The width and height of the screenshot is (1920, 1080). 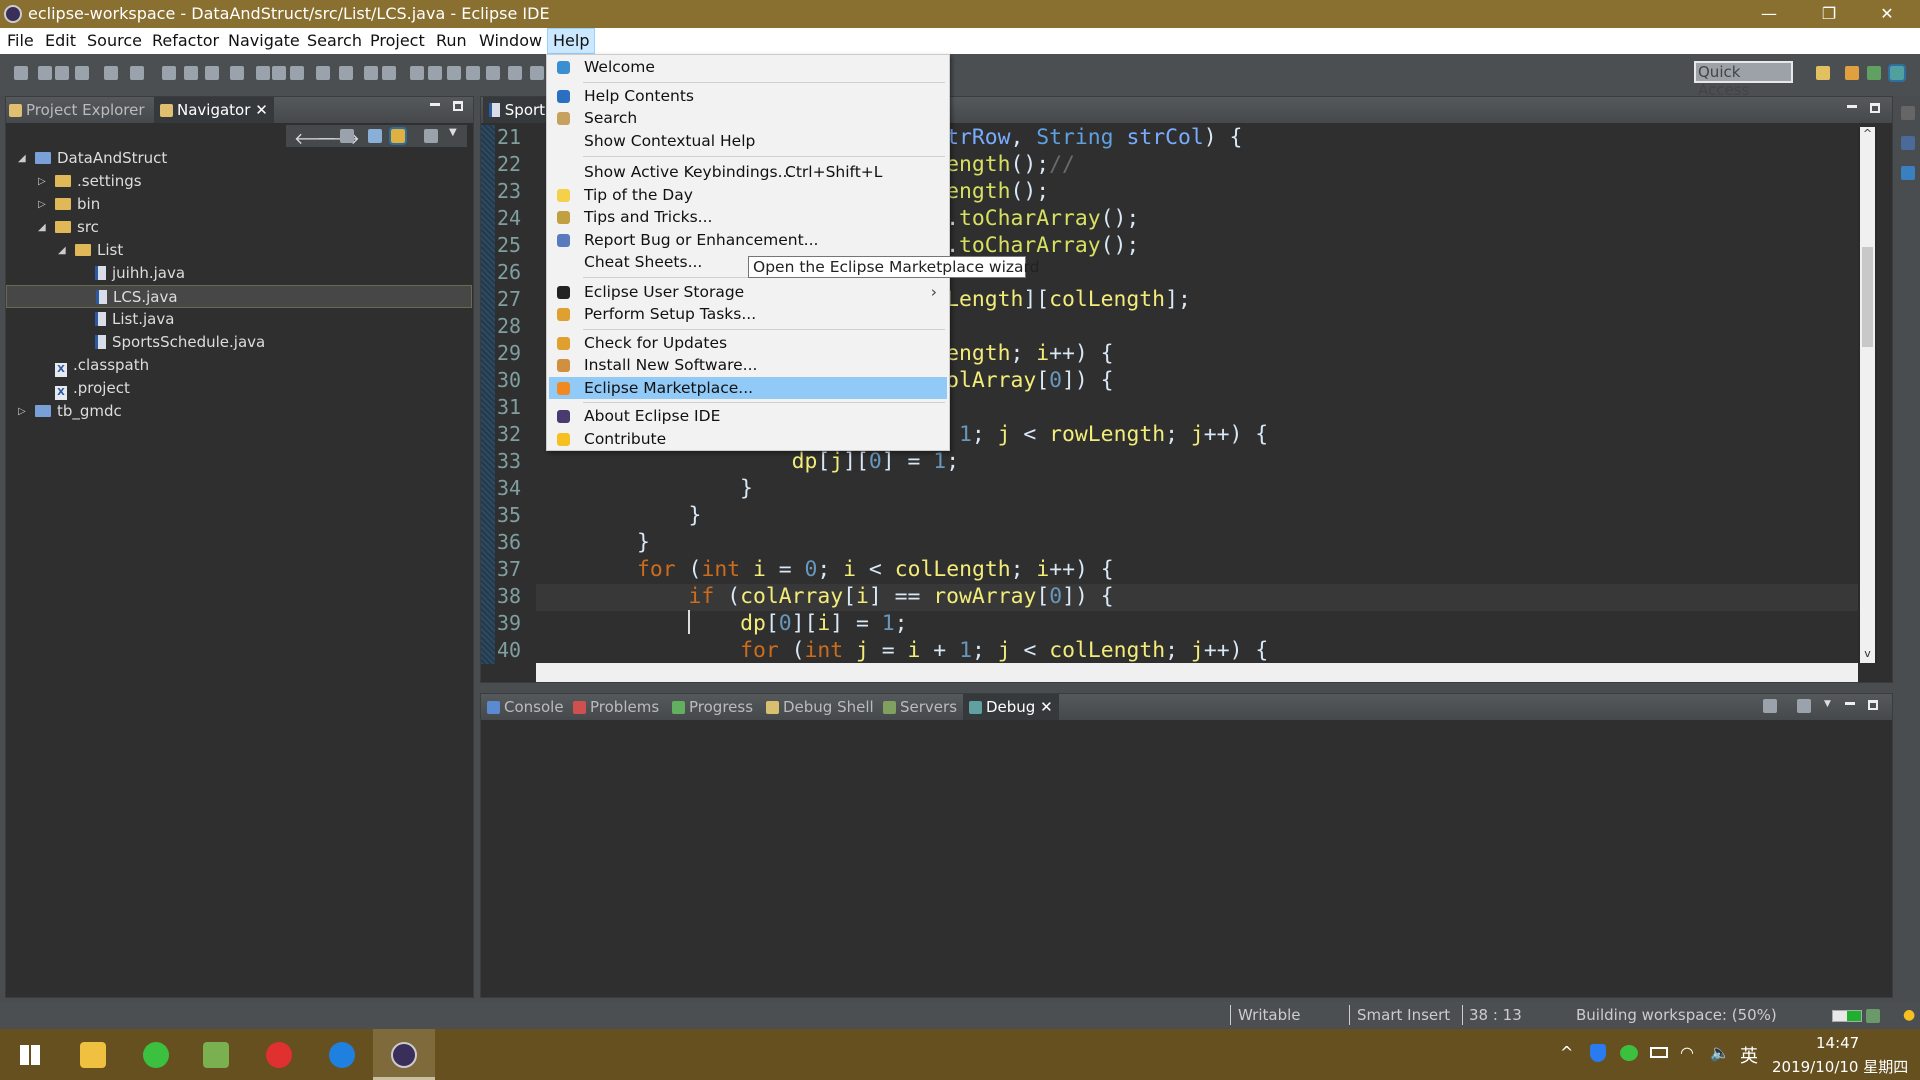 What do you see at coordinates (239, 411) in the screenshot?
I see `tree-item: ▷ tb_gmdc` at bounding box center [239, 411].